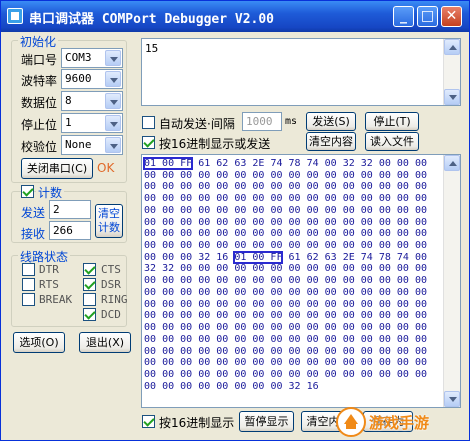 This screenshot has width=470, height=441. What do you see at coordinates (49, 269) in the screenshot?
I see `dtr-label: DTR` at bounding box center [49, 269].